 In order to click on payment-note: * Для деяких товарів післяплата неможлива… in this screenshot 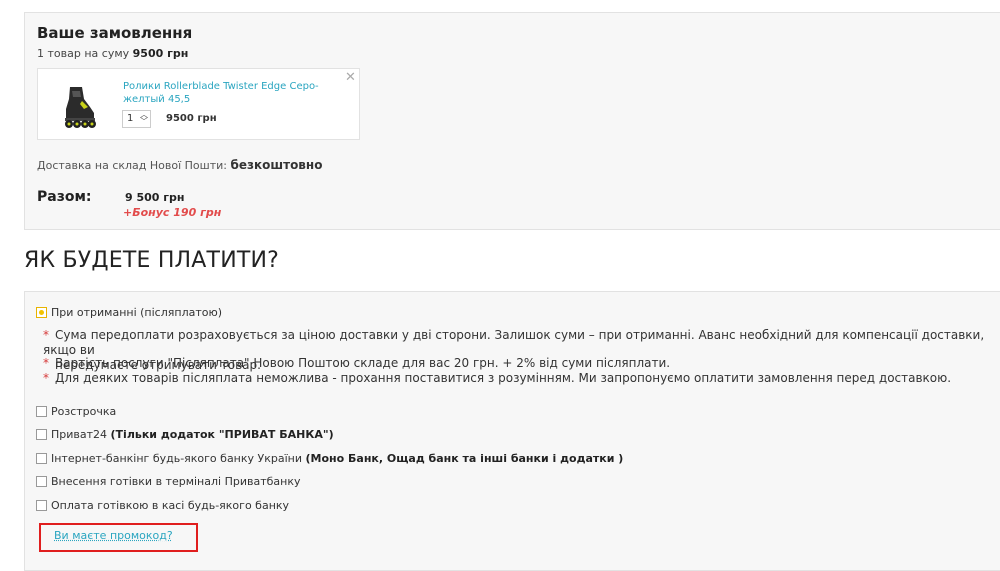, I will do `click(518, 378)`.